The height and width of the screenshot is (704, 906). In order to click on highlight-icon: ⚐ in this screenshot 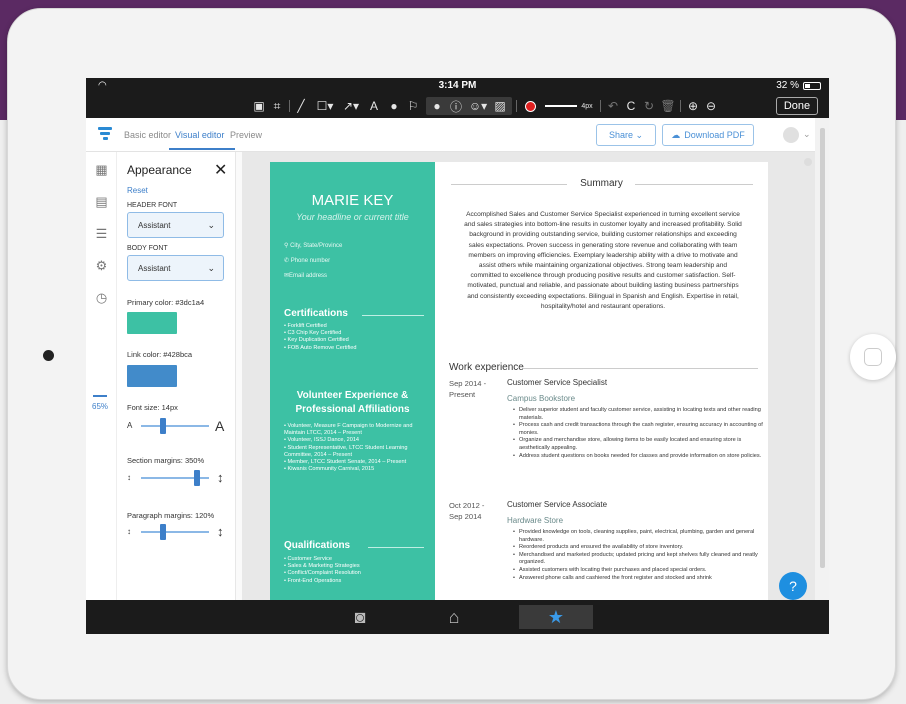, I will do `click(413, 106)`.